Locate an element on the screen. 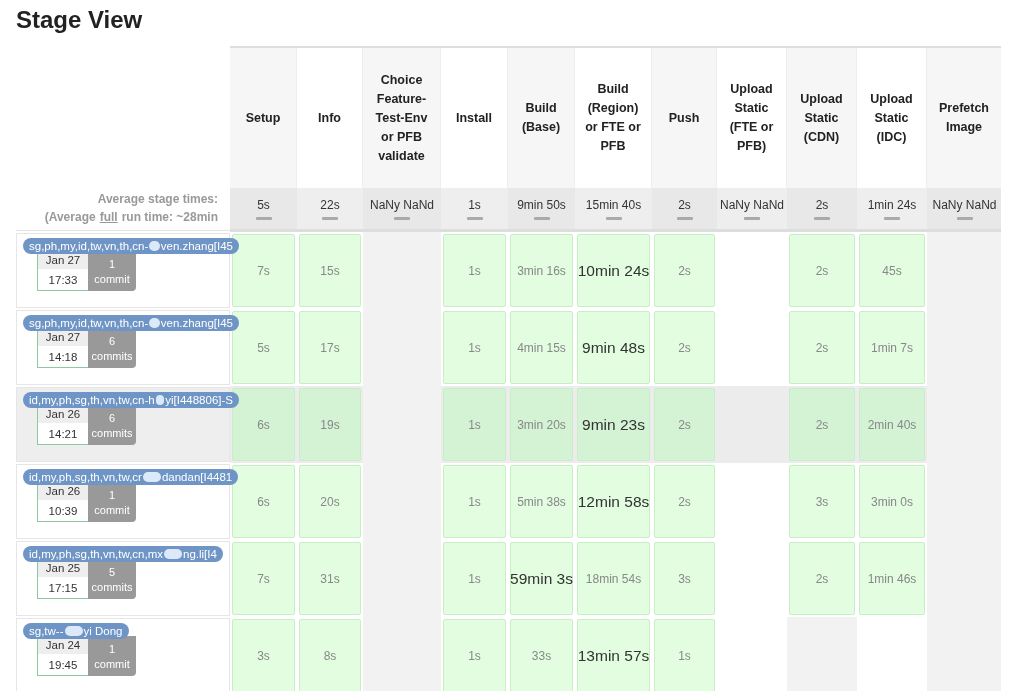  stage-header: Upload Static (CDN) is located at coordinates (822, 118).